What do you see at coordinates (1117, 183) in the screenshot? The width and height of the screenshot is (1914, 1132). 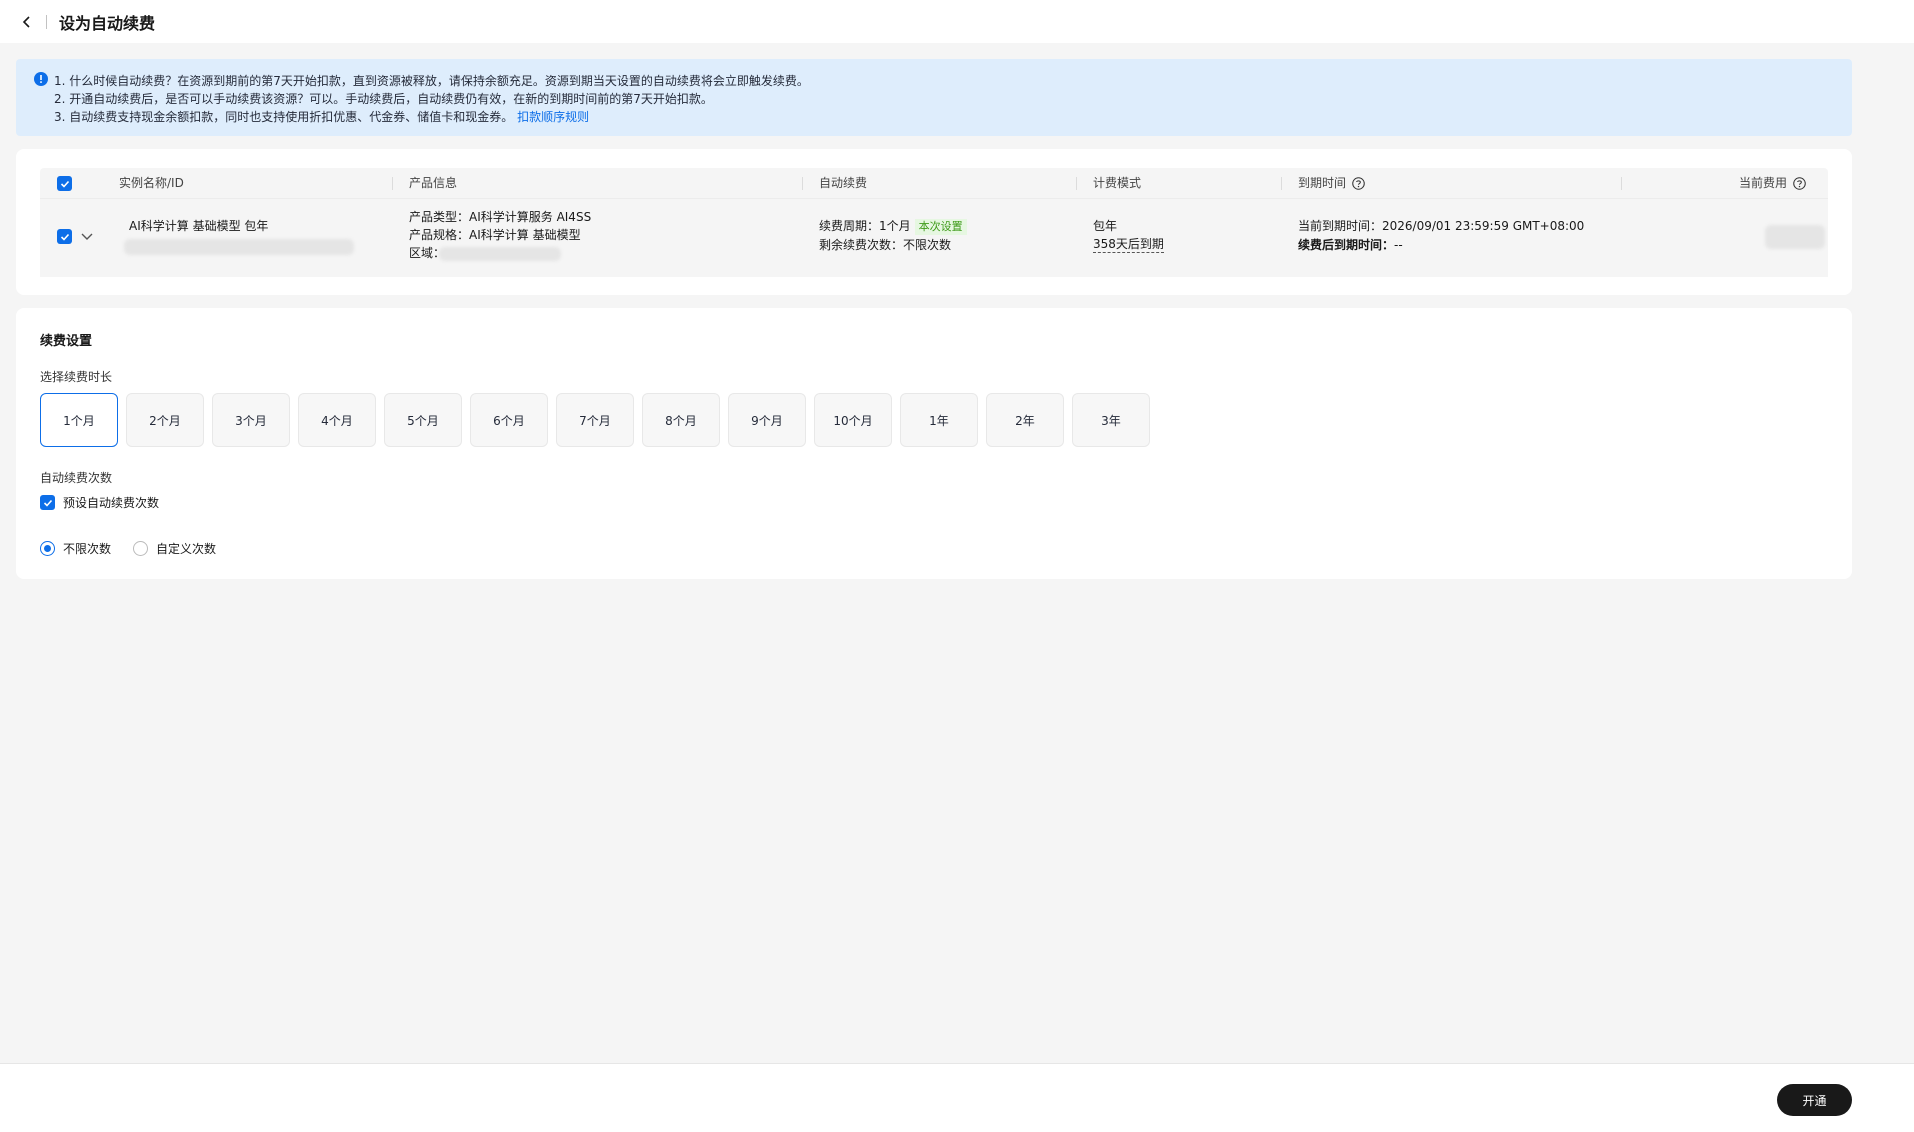 I see `col-billing-mode: 计费模式` at bounding box center [1117, 183].